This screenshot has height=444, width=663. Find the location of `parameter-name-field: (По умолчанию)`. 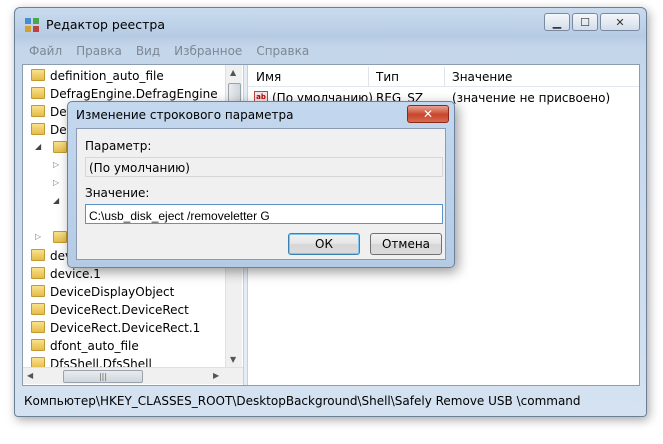

parameter-name-field: (По умолчанию) is located at coordinates (264, 167).